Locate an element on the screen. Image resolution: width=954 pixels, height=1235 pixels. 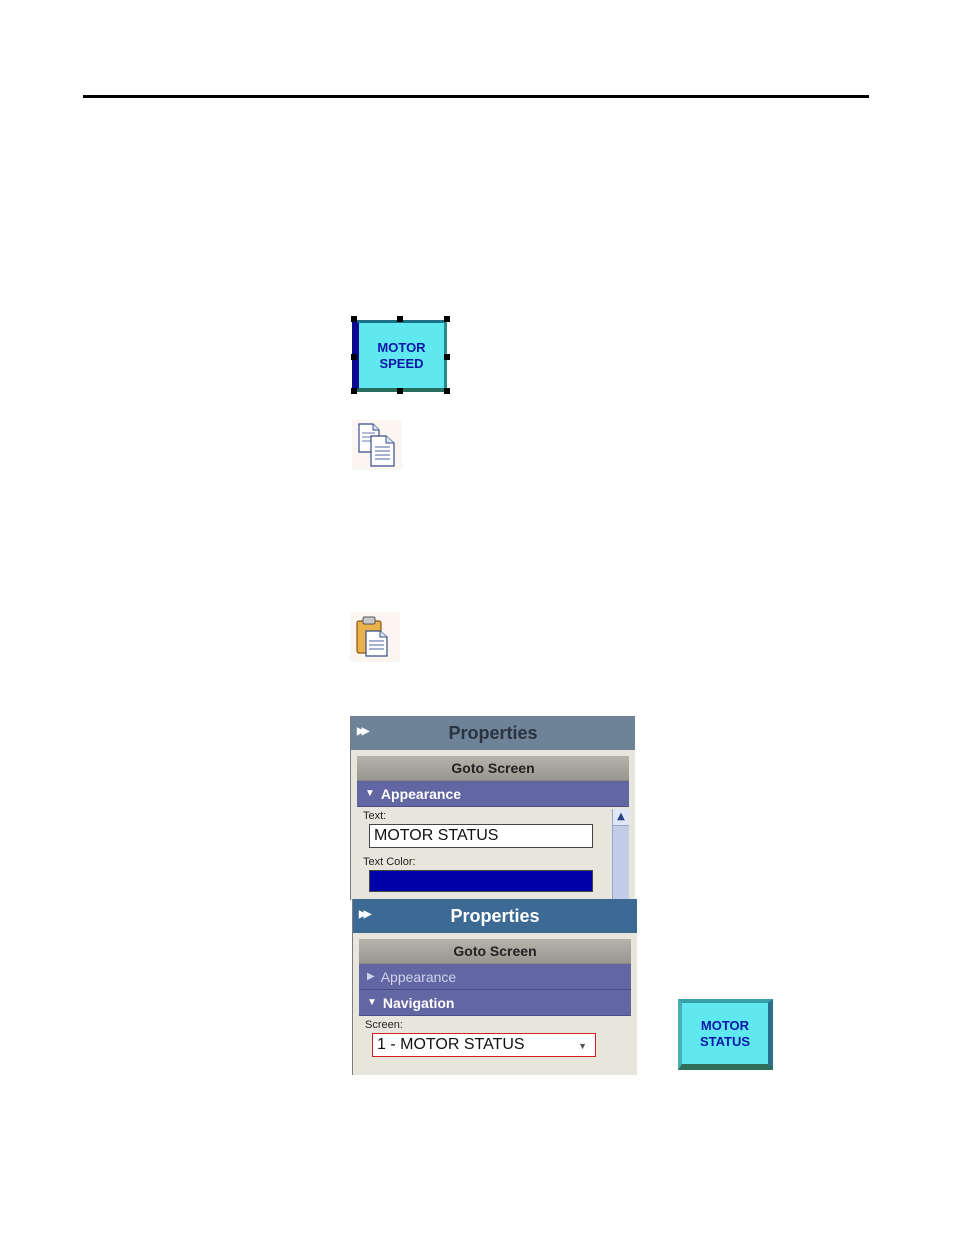
properties-scrollbar: ▲ is located at coordinates (620, 854).